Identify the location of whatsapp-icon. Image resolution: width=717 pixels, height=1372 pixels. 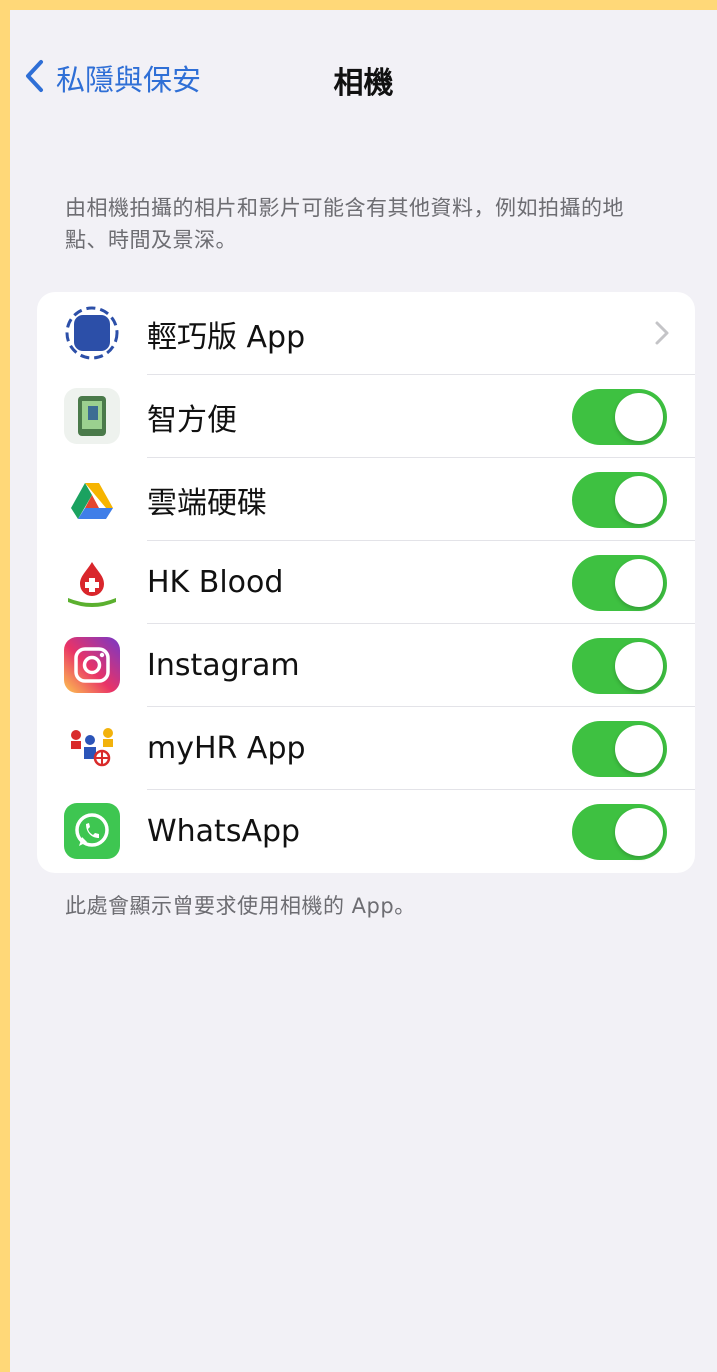
(92, 831).